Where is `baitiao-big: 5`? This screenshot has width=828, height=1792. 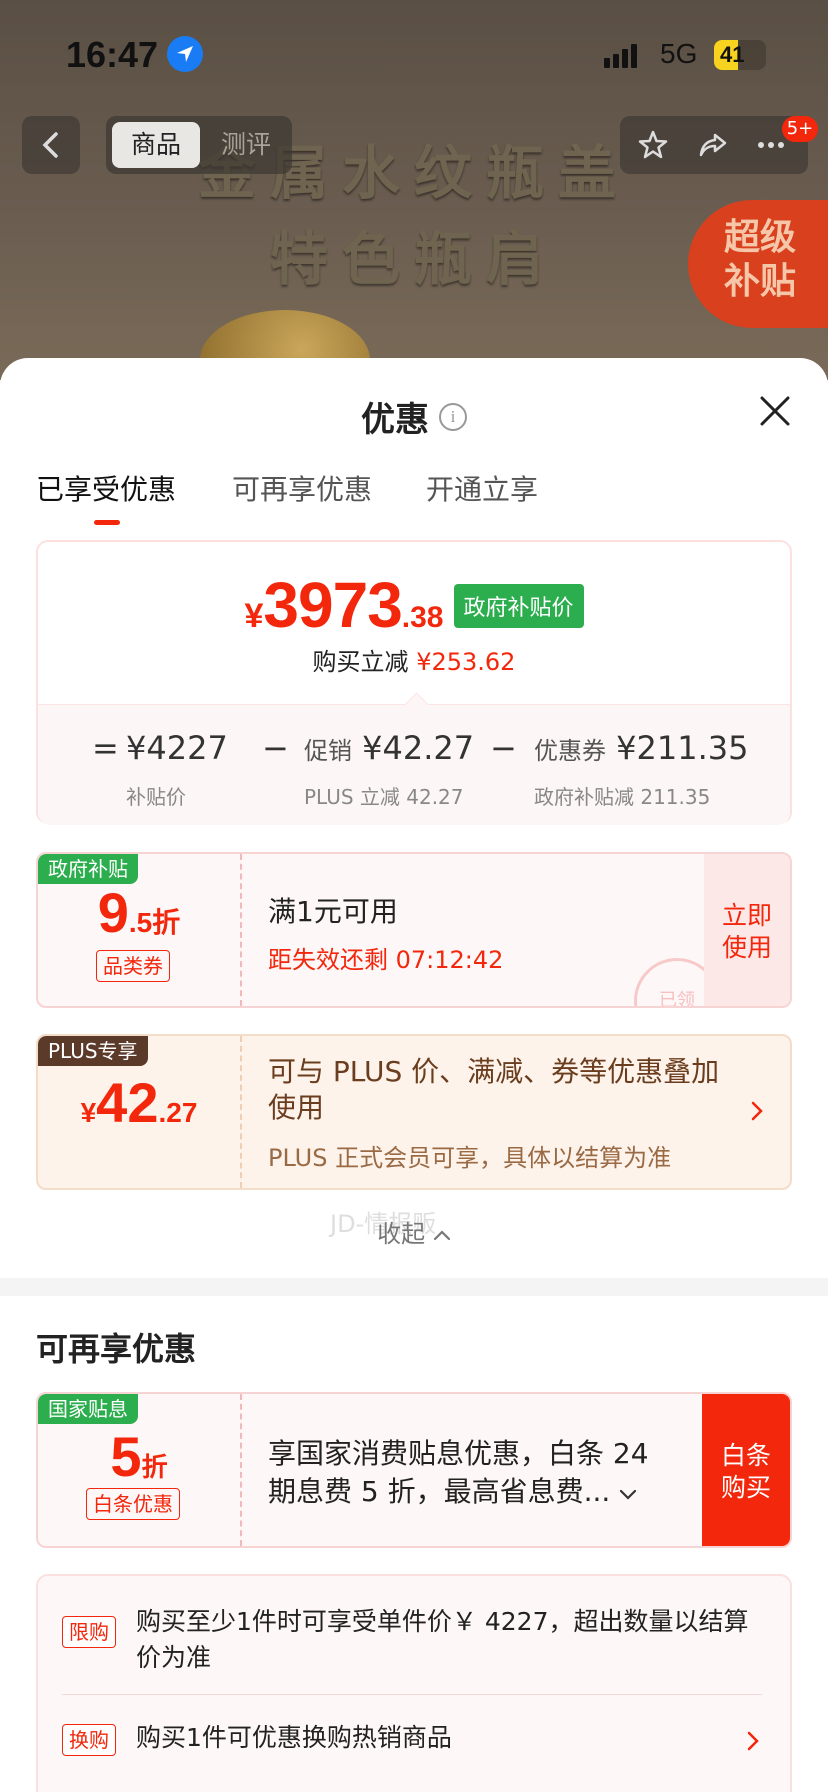 baitiao-big: 5 is located at coordinates (126, 1456).